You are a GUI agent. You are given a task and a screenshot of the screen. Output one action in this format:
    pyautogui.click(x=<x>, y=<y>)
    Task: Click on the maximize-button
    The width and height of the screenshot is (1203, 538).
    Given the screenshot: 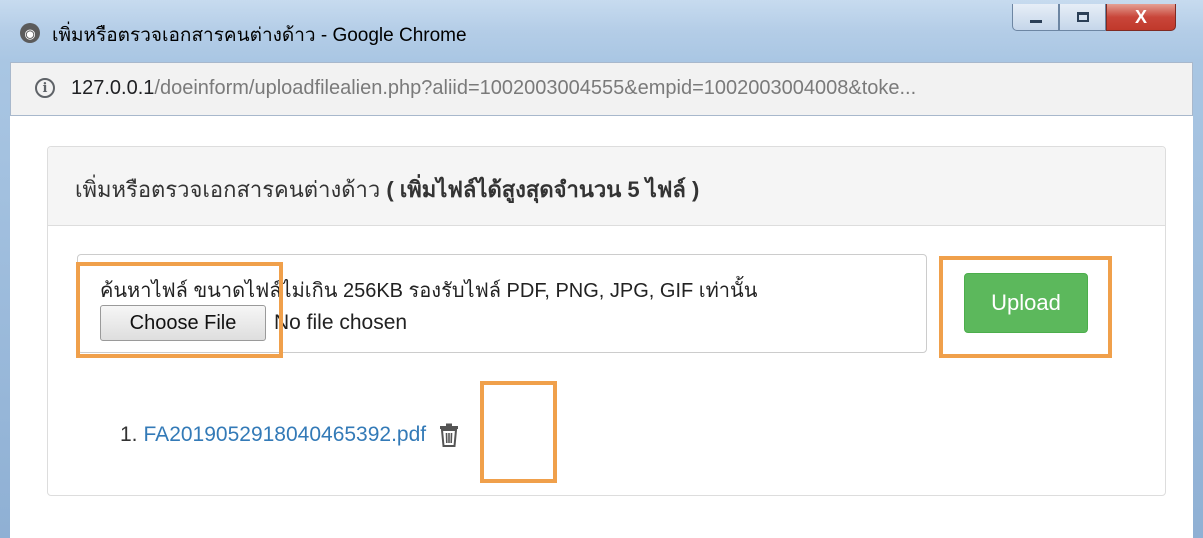 What is the action you would take?
    pyautogui.click(x=1082, y=17)
    